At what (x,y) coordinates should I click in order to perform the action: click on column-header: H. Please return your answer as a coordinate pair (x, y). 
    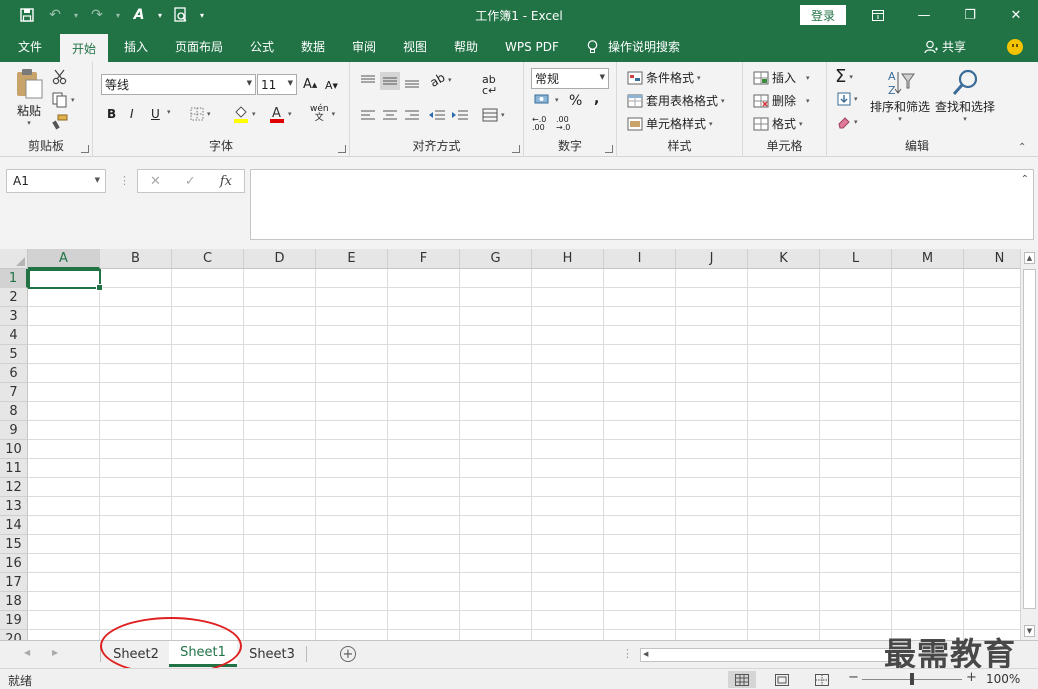
    Looking at the image, I should click on (568, 259).